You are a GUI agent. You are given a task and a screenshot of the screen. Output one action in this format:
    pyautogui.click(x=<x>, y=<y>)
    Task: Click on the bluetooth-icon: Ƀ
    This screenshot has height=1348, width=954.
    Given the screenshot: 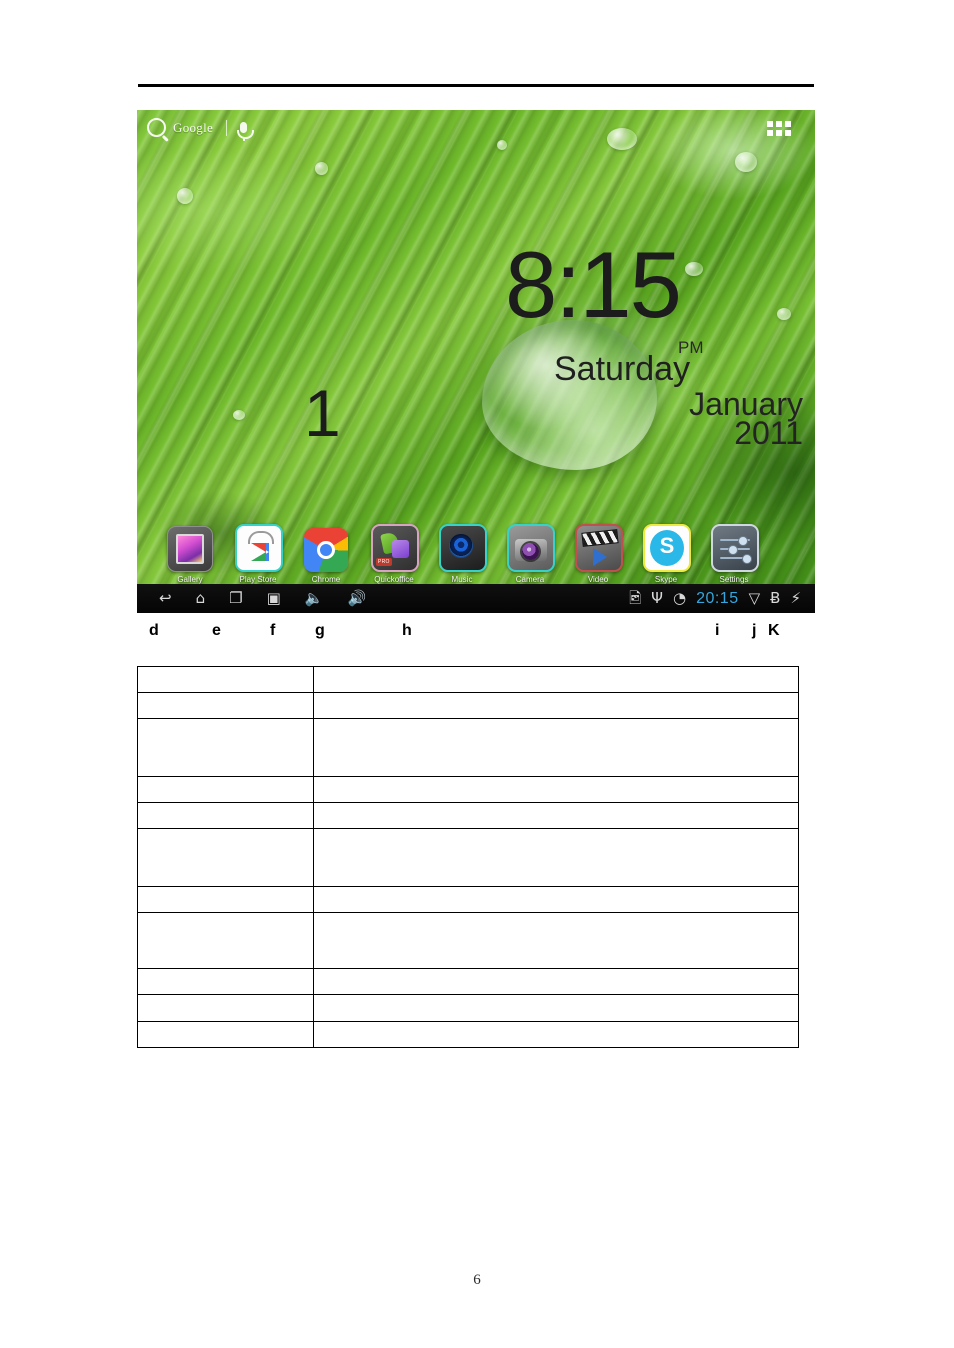 What is the action you would take?
    pyautogui.click(x=775, y=598)
    